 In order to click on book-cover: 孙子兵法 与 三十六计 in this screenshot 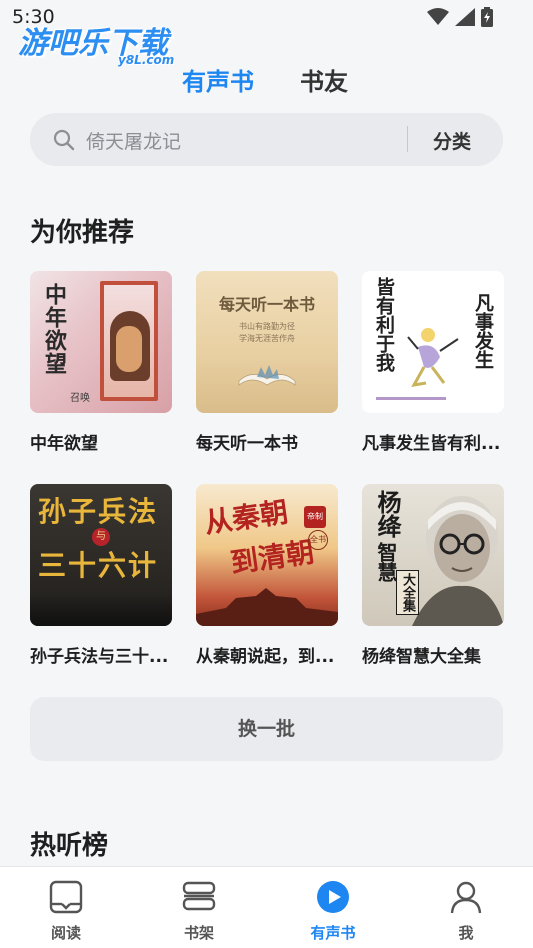, I will do `click(101, 555)`.